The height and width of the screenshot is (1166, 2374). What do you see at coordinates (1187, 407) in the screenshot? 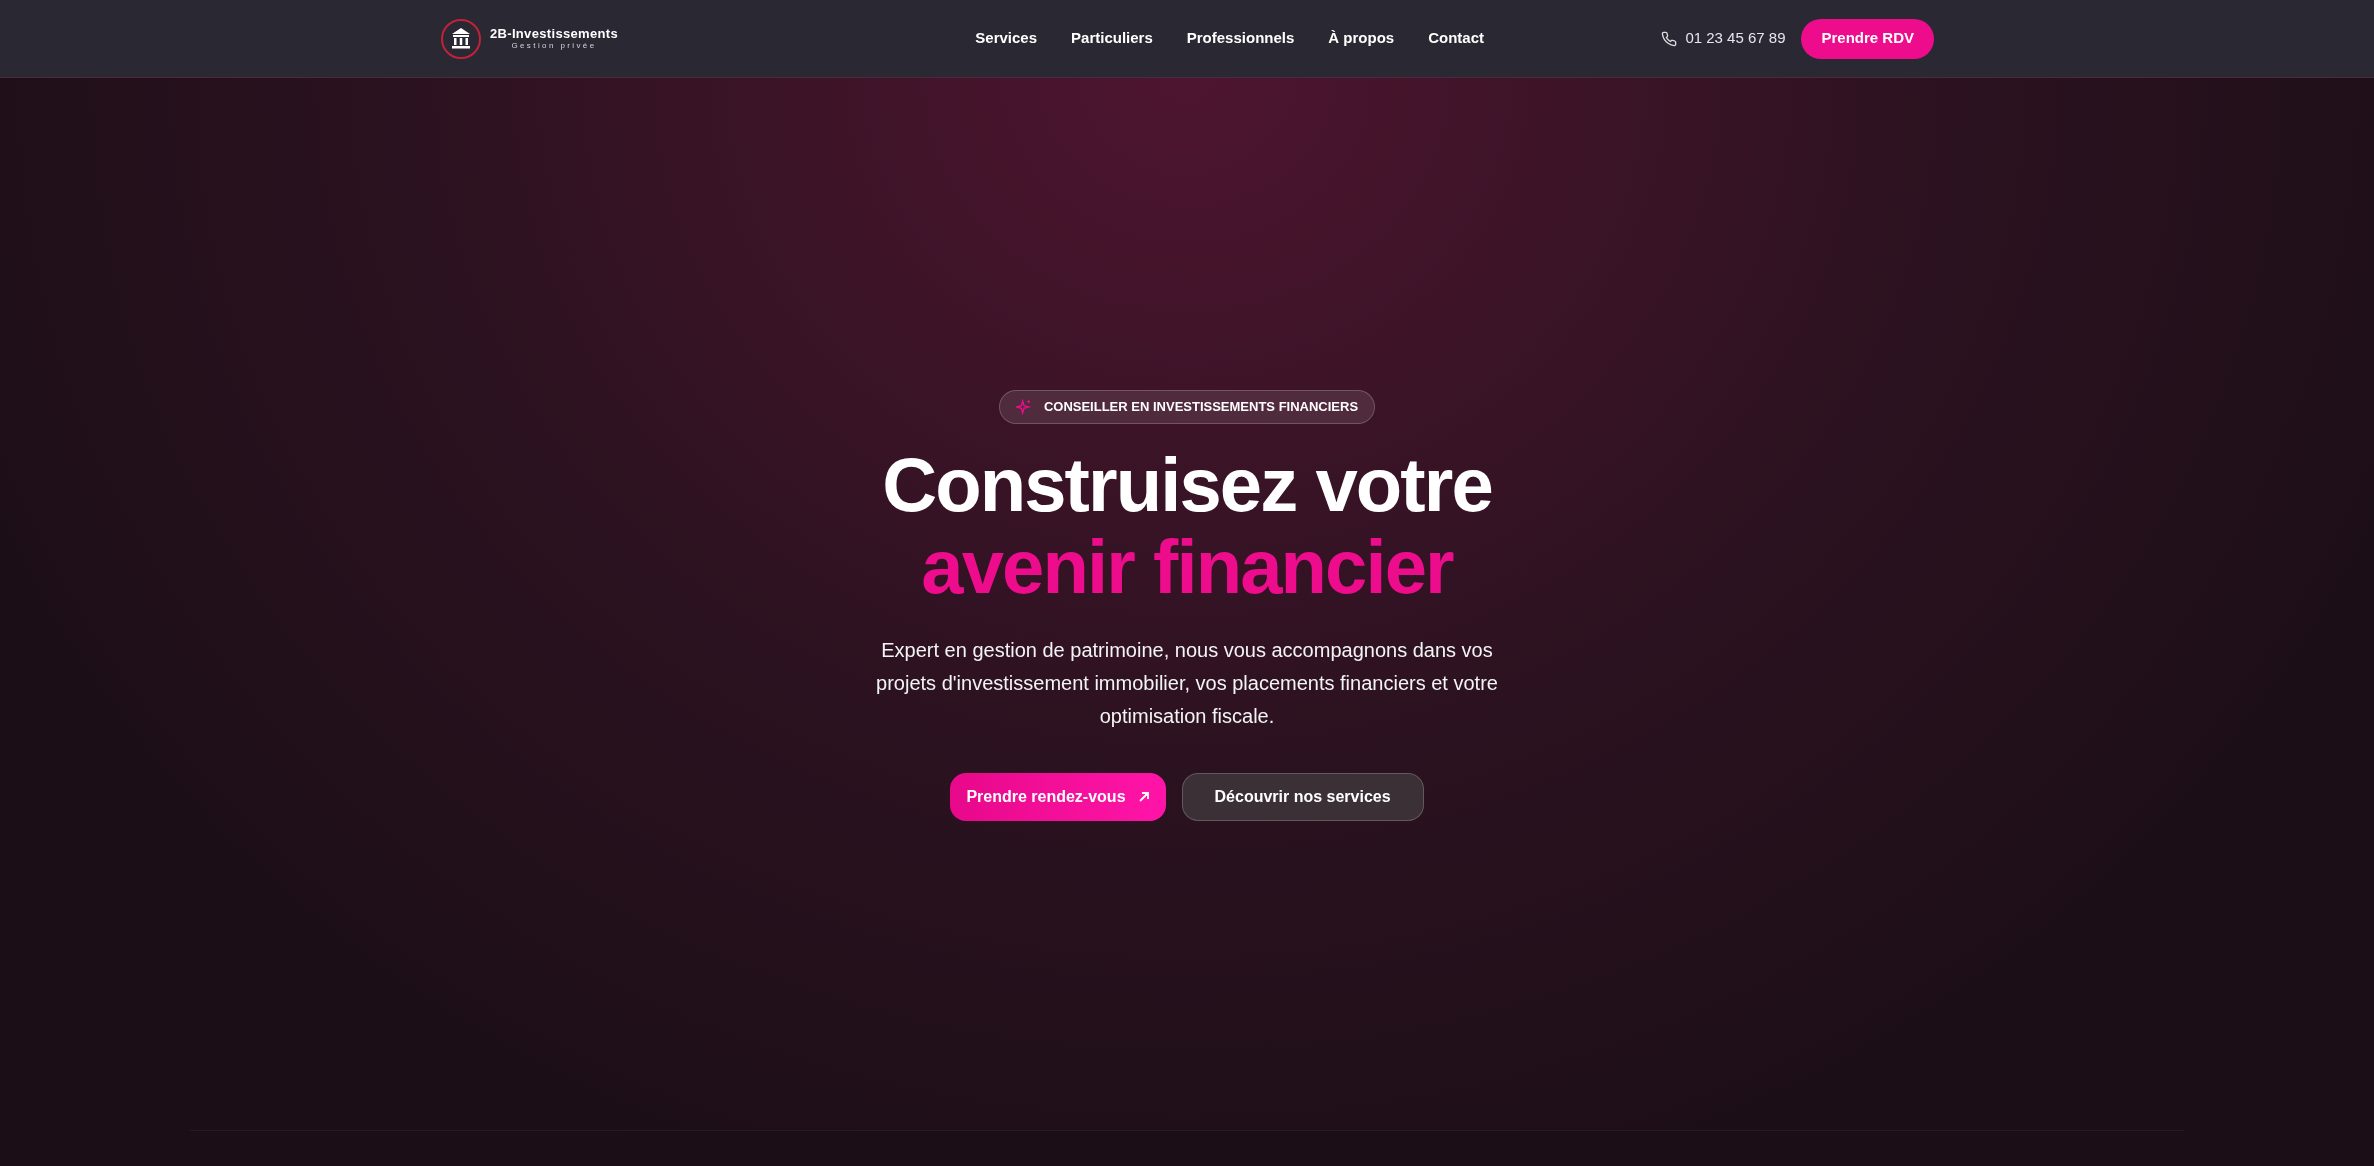
I see `category-badge: CONSEILLER EN INVESTISSEMENTS FINANCIERS` at bounding box center [1187, 407].